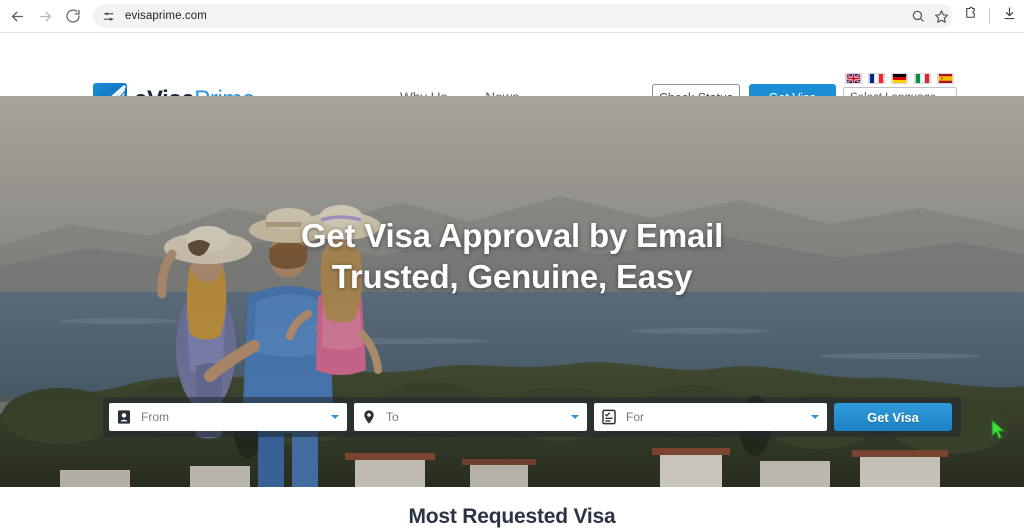 The width and height of the screenshot is (1024, 529). I want to click on search-icon, so click(918, 16).